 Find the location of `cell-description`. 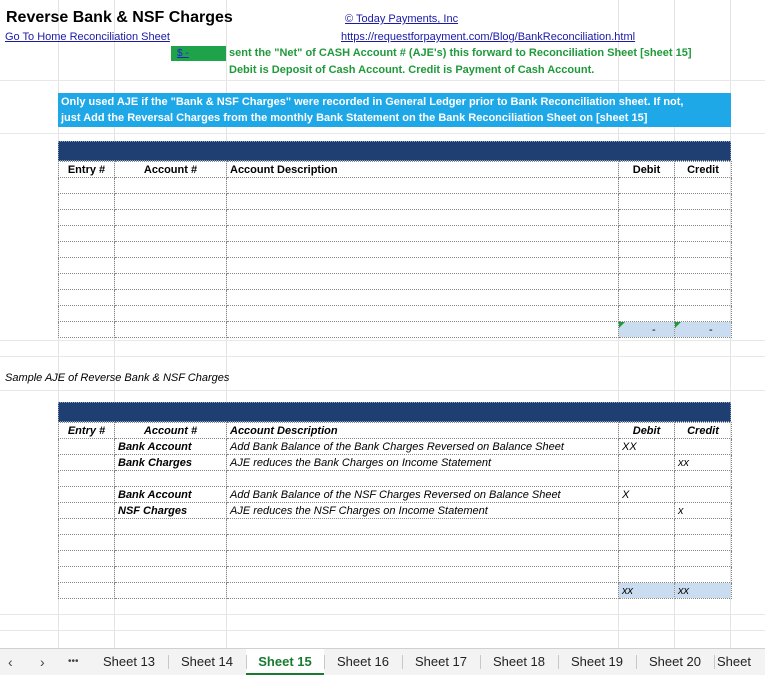

cell-description is located at coordinates (422, 478).